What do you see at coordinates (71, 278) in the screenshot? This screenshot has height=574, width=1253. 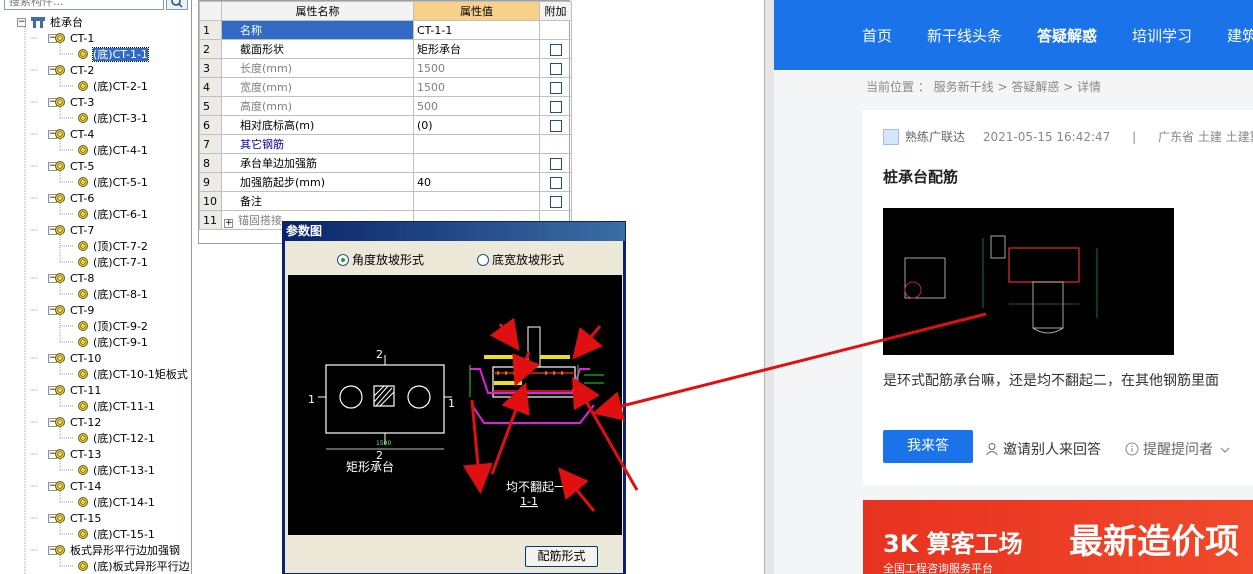 I see `tree-group-8: − CT-8` at bounding box center [71, 278].